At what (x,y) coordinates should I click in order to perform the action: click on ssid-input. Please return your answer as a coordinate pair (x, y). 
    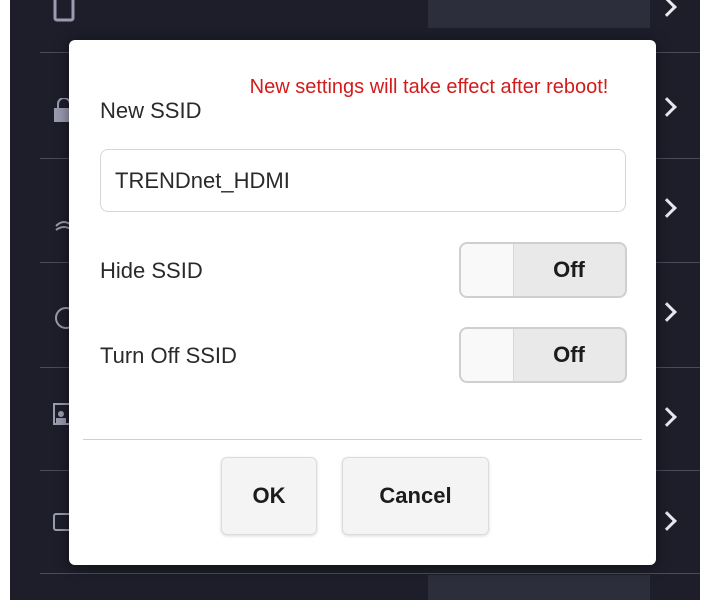
    Looking at the image, I should click on (363, 180).